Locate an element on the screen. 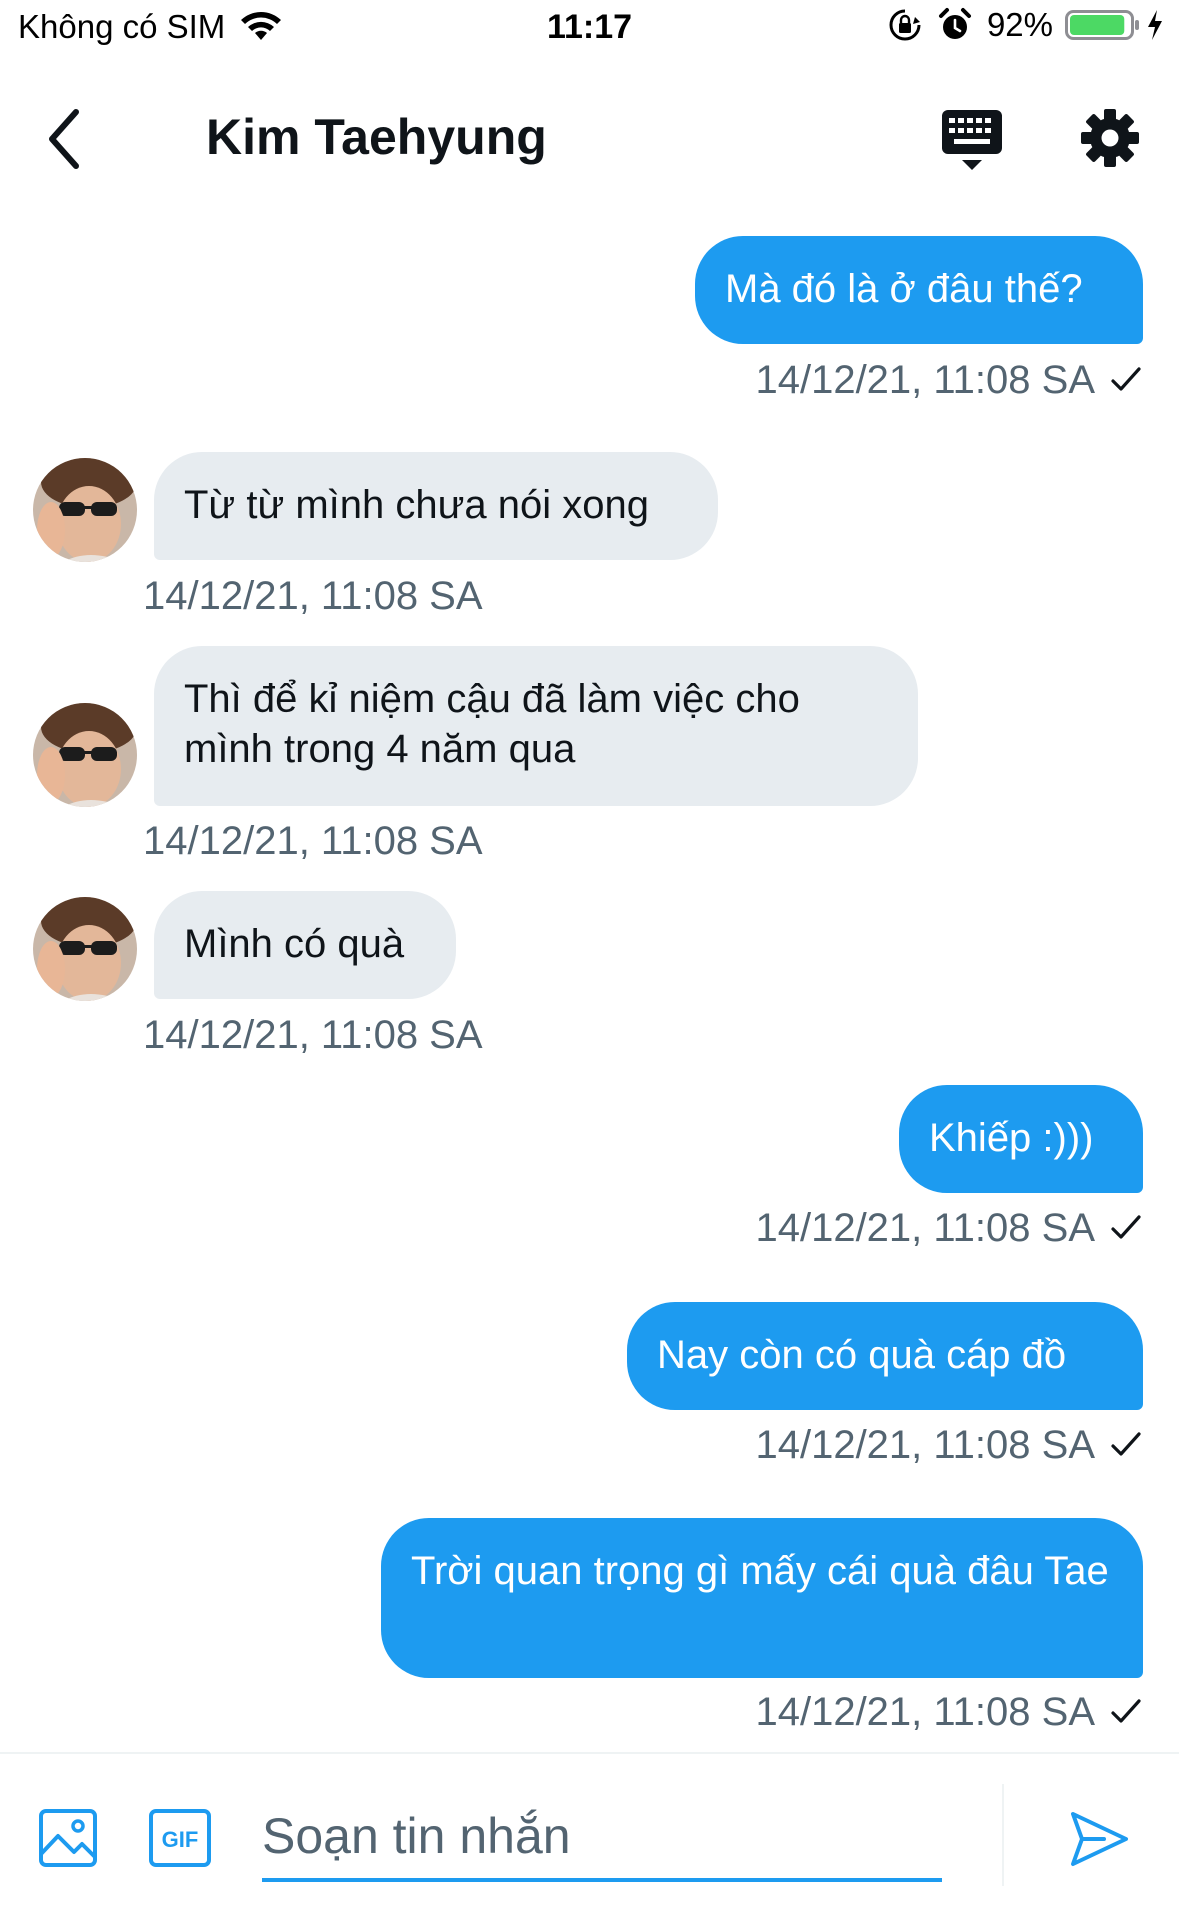 This screenshot has width=1179, height=1922. composer-divider is located at coordinates (1003, 1835).